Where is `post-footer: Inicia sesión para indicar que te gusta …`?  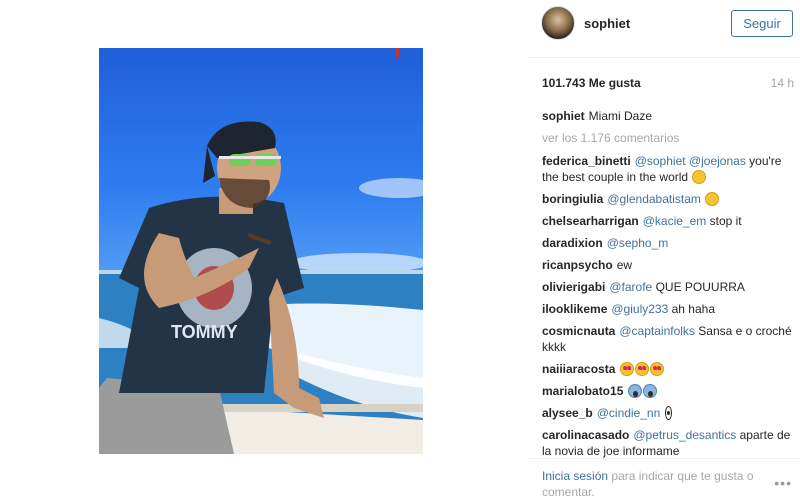
post-footer: Inicia sesión para indicar que te gusta … is located at coordinates (664, 477).